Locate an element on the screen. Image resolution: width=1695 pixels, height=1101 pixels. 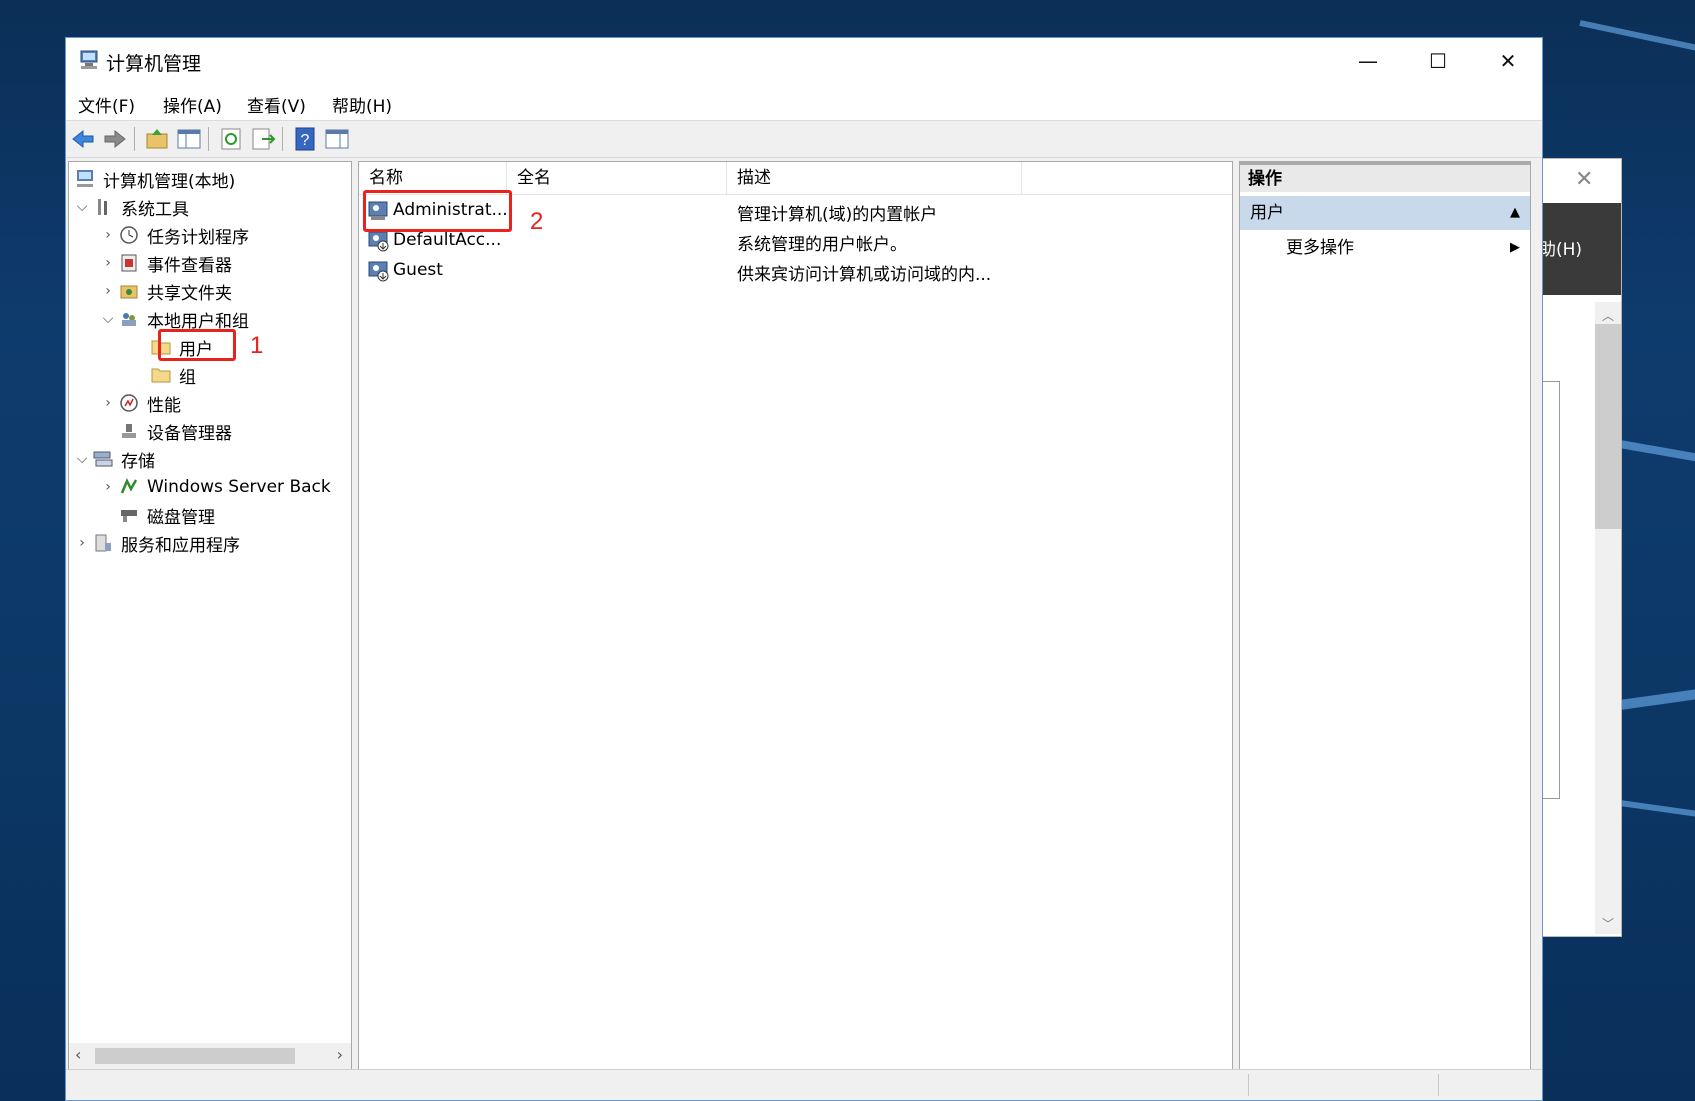
background-window: ✕ 助(H) ︿ ﹀ is located at coordinates (1576, 547).